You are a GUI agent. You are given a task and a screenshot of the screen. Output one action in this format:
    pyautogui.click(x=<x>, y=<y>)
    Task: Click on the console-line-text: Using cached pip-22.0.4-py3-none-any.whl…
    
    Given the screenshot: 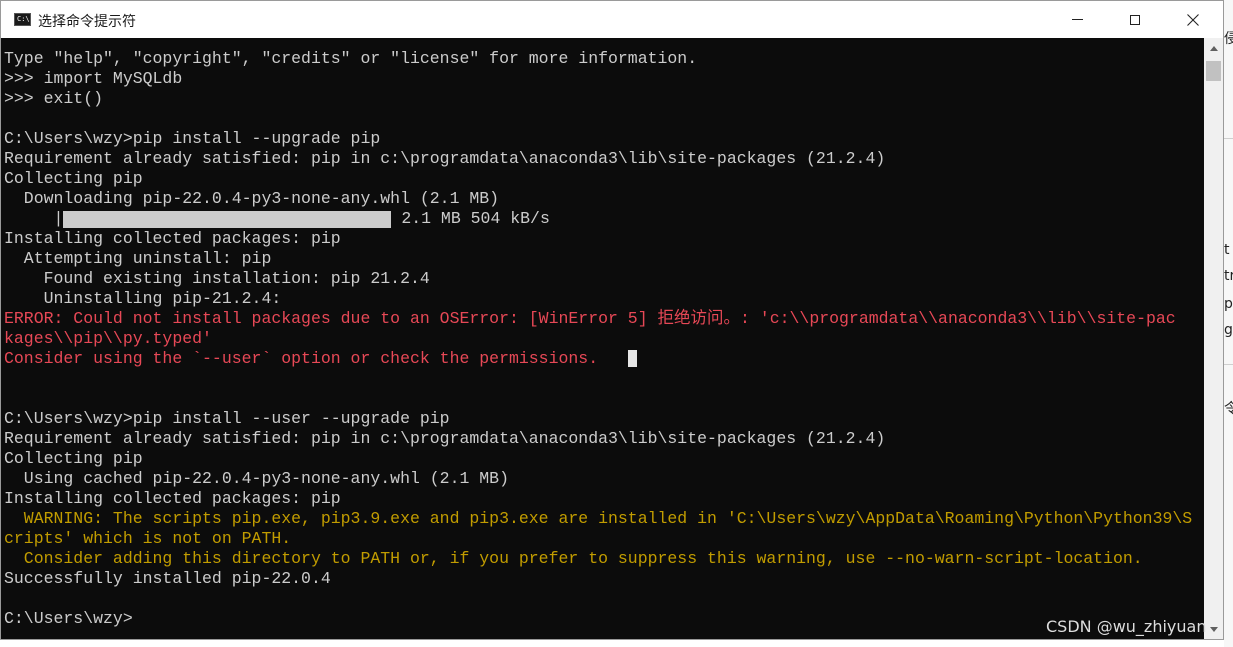 What is the action you would take?
    pyautogui.click(x=256, y=478)
    